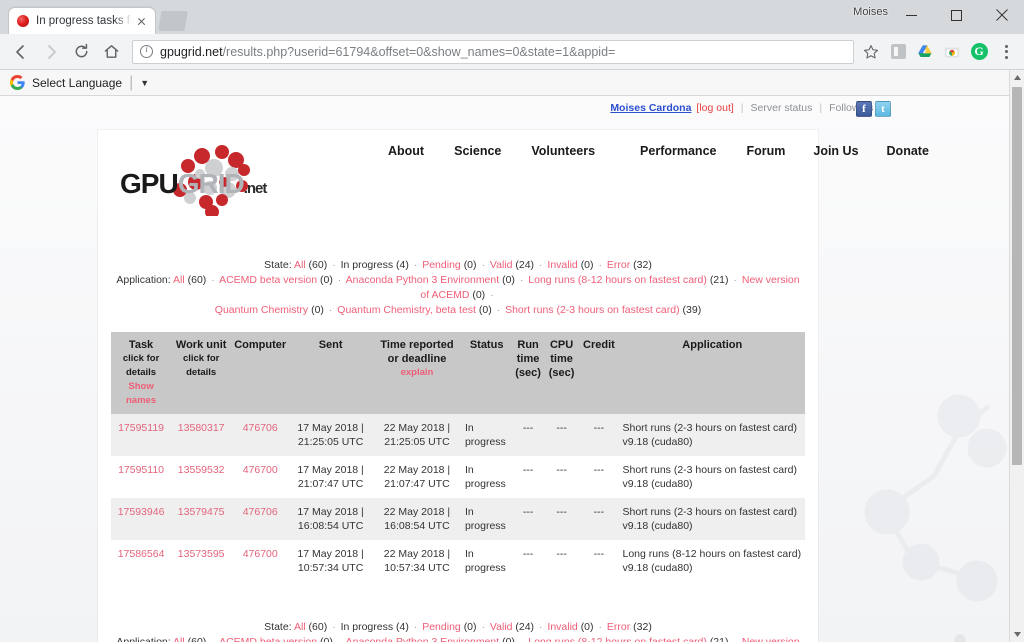 The width and height of the screenshot is (1024, 642). What do you see at coordinates (911, 15) in the screenshot?
I see `minimize-icon` at bounding box center [911, 15].